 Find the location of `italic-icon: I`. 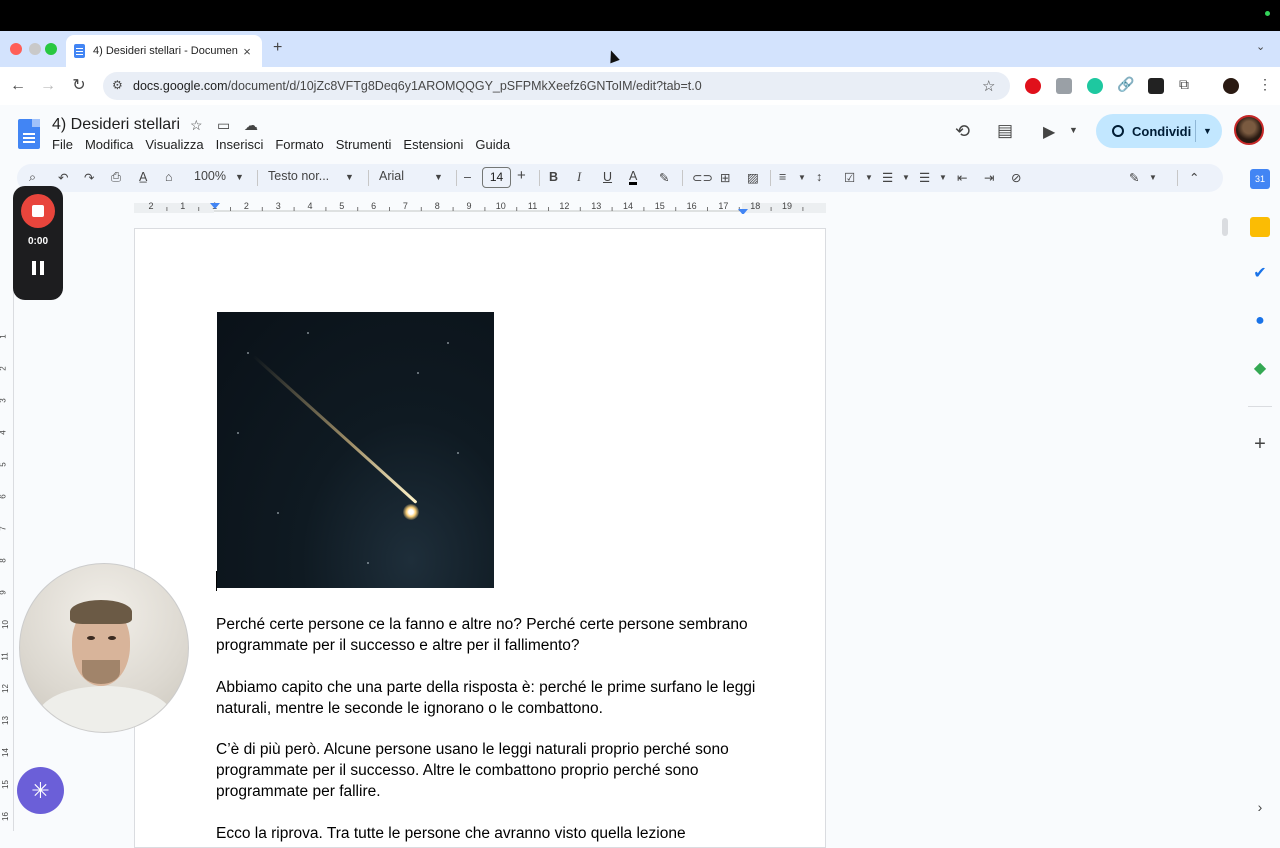

italic-icon: I is located at coordinates (579, 177).